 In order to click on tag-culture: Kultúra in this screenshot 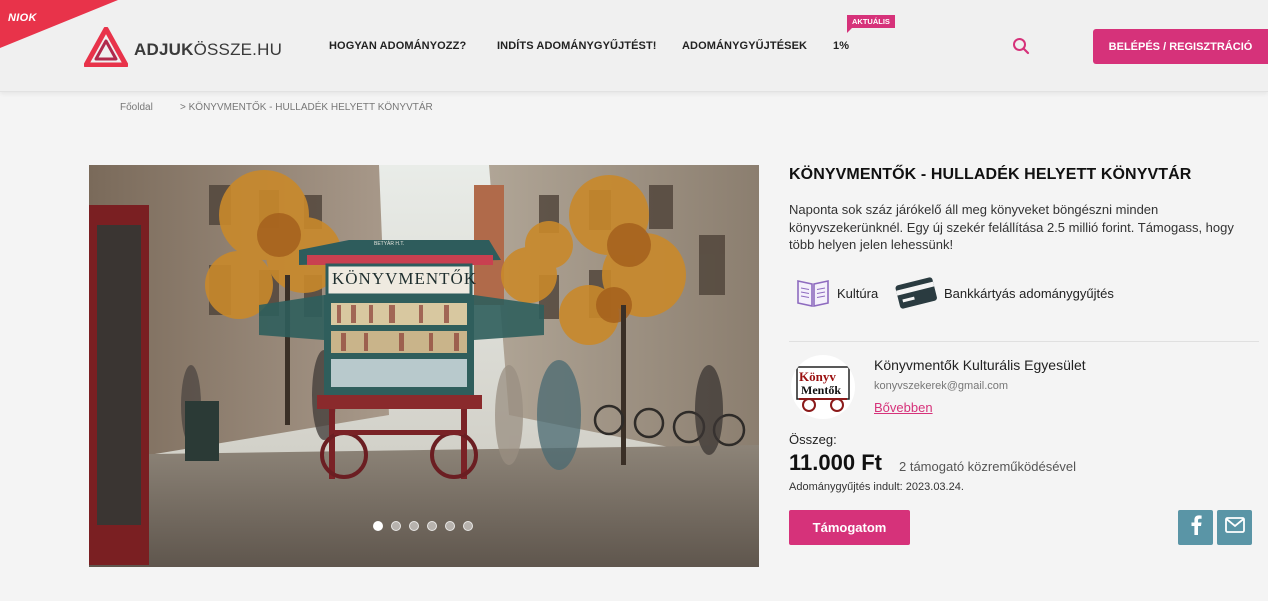, I will do `click(836, 293)`.